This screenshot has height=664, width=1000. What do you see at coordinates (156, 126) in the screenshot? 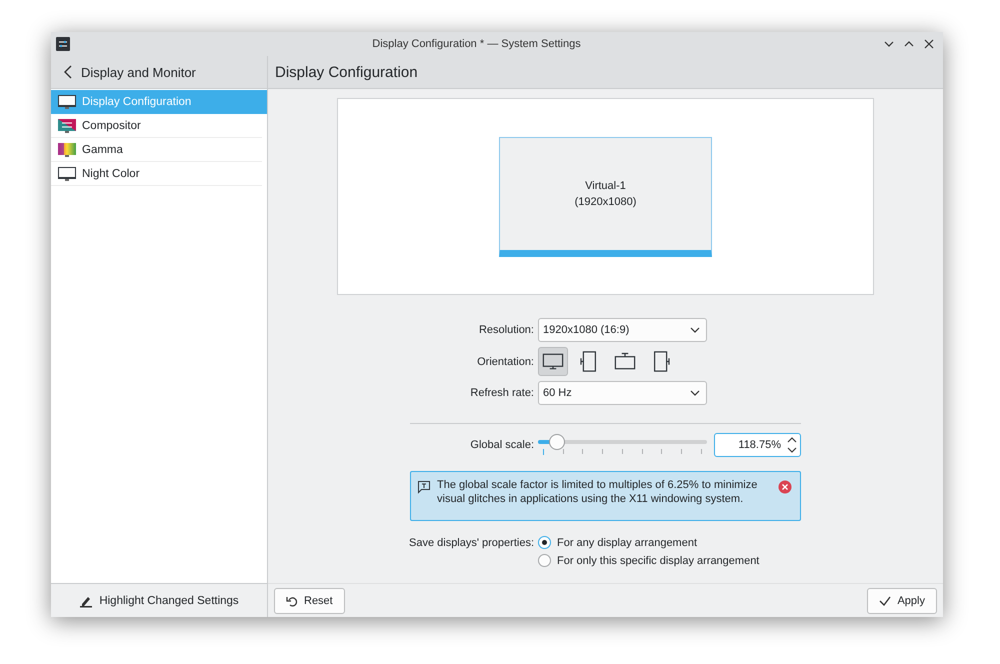
I see `sidebar-item: Compositor` at bounding box center [156, 126].